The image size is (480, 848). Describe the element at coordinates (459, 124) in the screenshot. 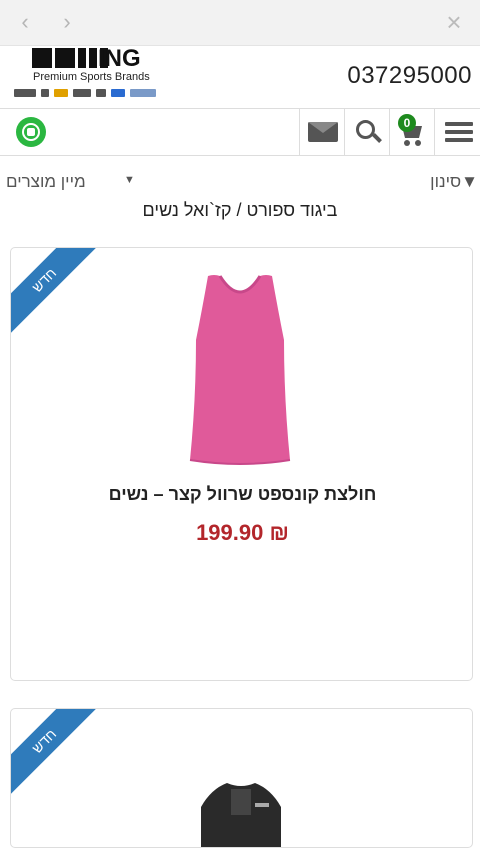

I see `menu-icon` at that location.